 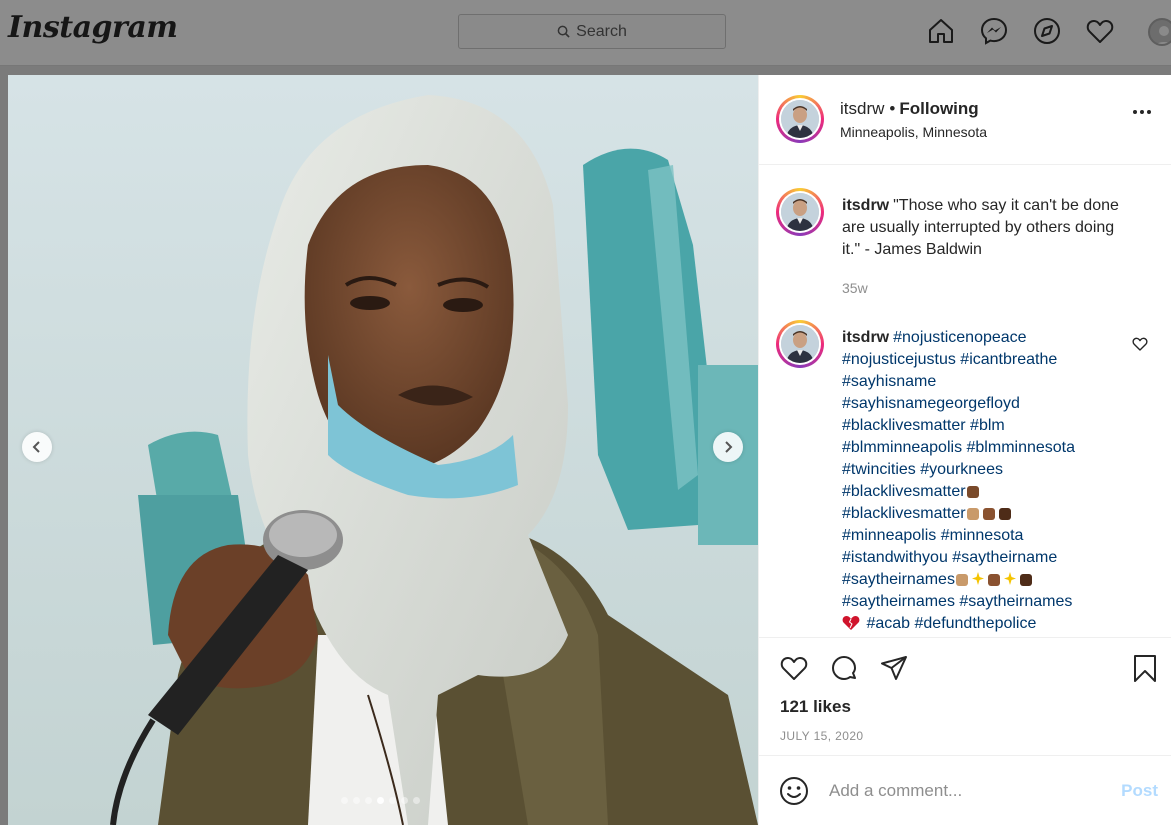 I want to click on caption-username: itsdrw, so click(x=865, y=205).